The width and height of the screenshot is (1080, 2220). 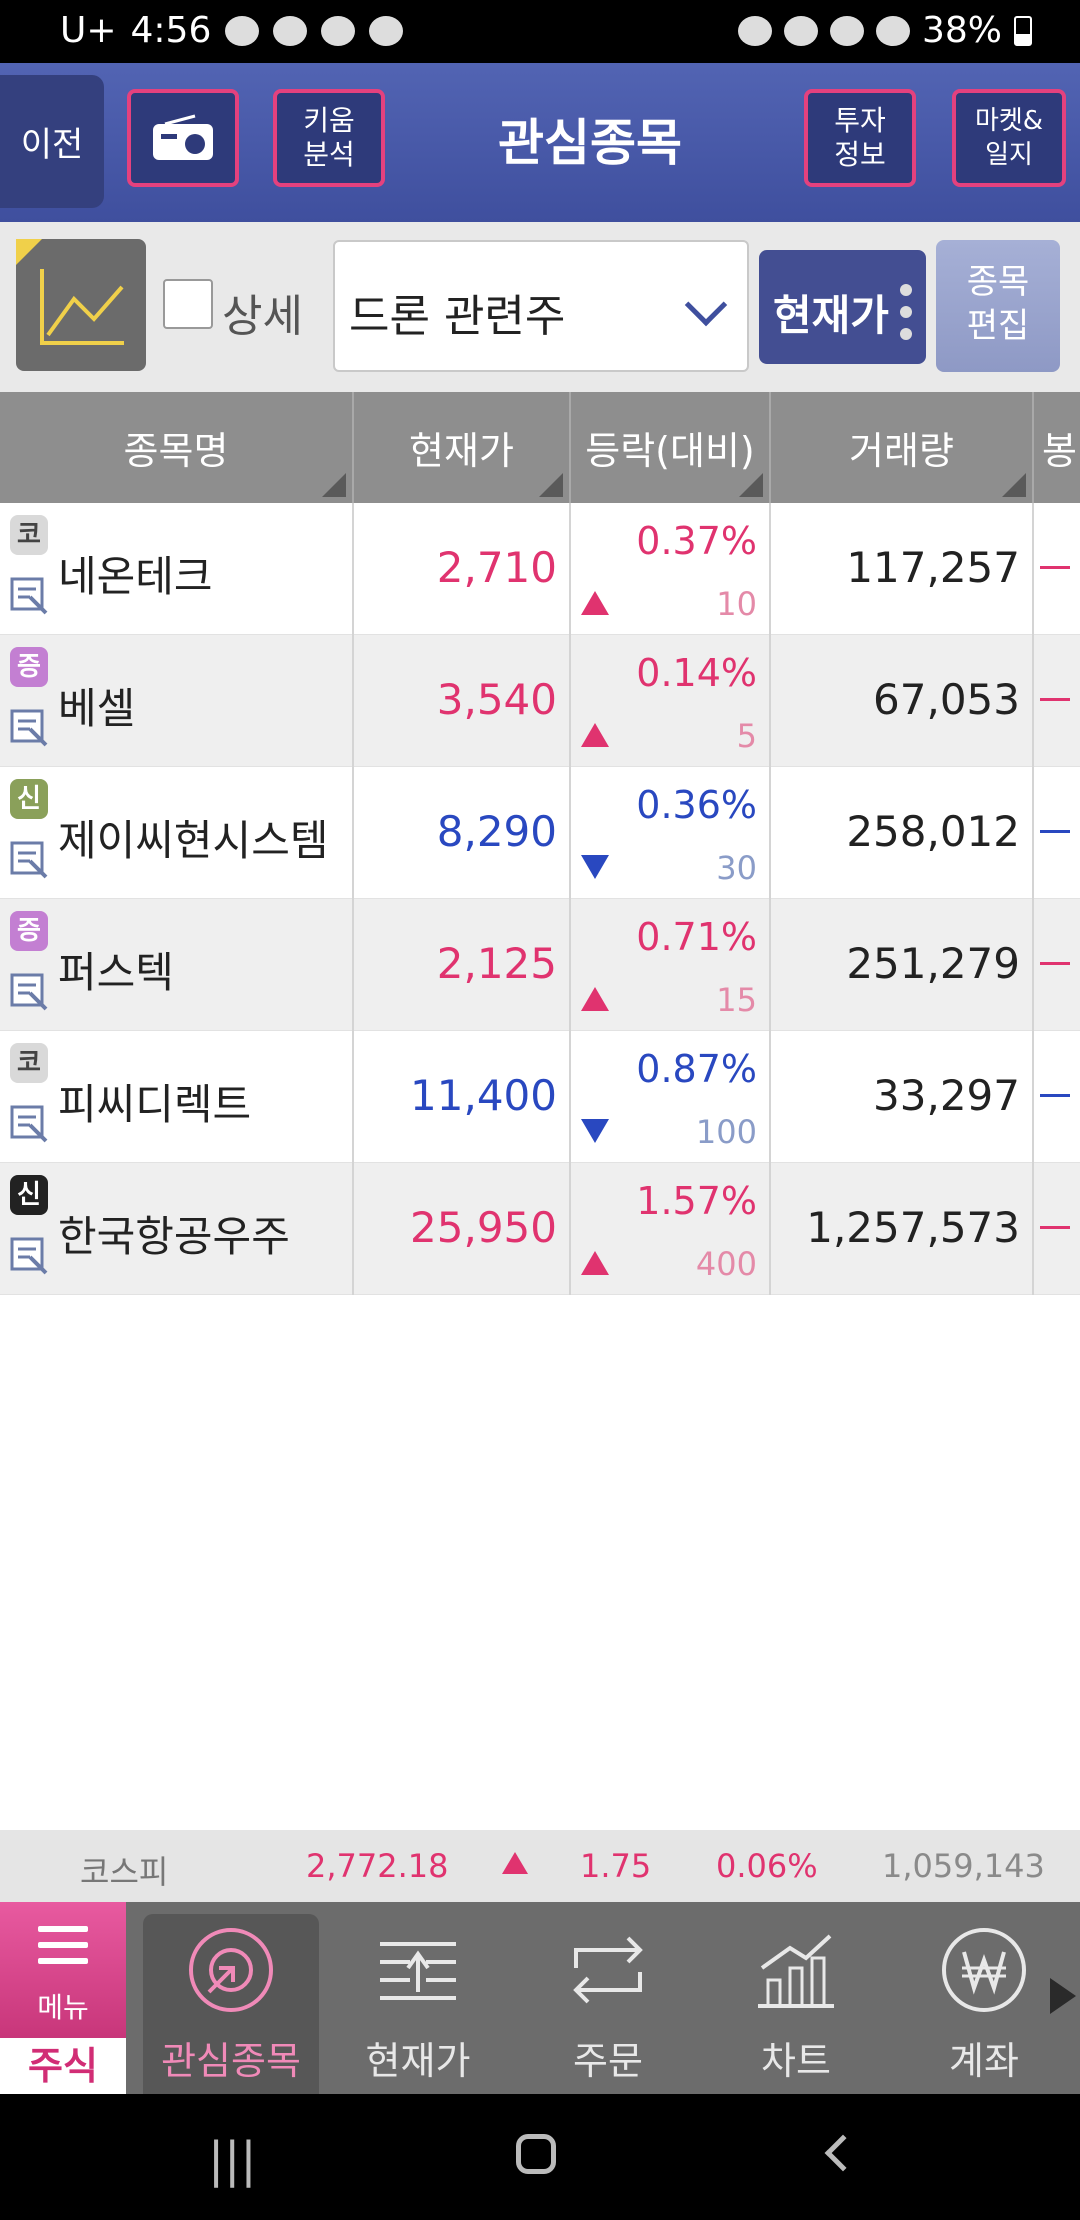 What do you see at coordinates (800, 30) in the screenshot?
I see `mute-icon` at bounding box center [800, 30].